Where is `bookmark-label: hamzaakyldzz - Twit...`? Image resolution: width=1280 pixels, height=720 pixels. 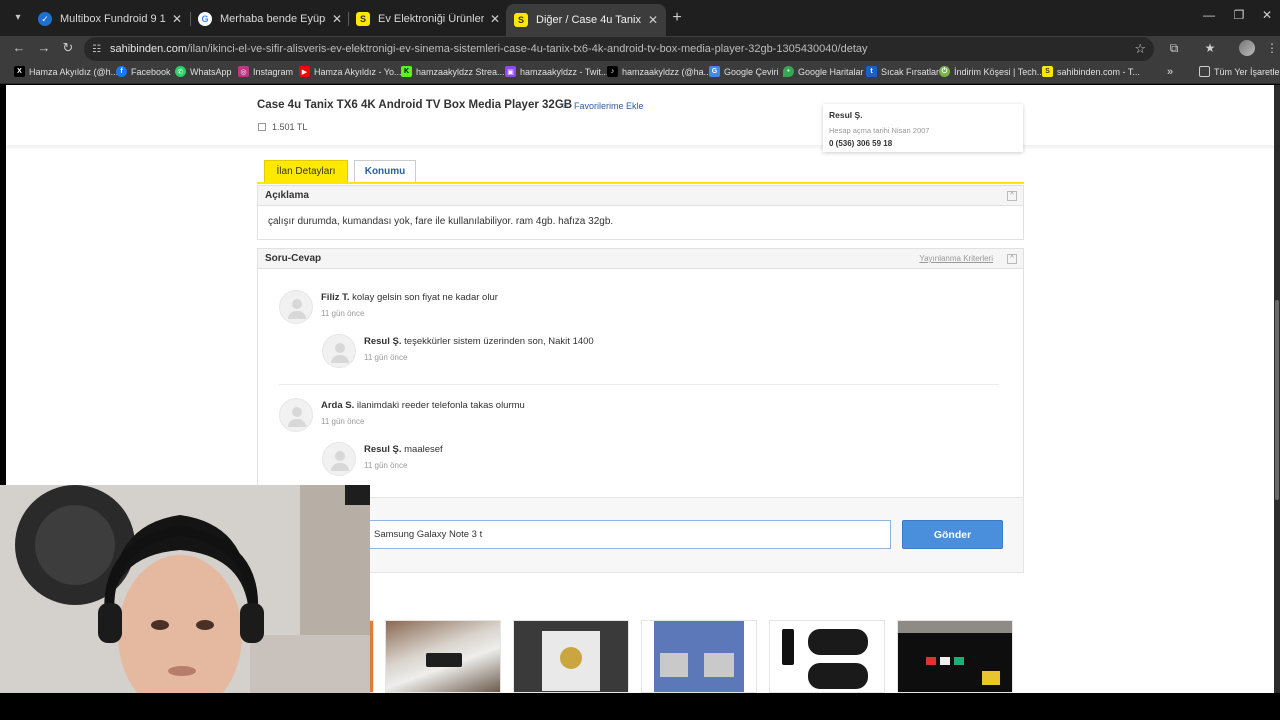 bookmark-label: hamzaakyldzz - Twit... is located at coordinates (564, 71).